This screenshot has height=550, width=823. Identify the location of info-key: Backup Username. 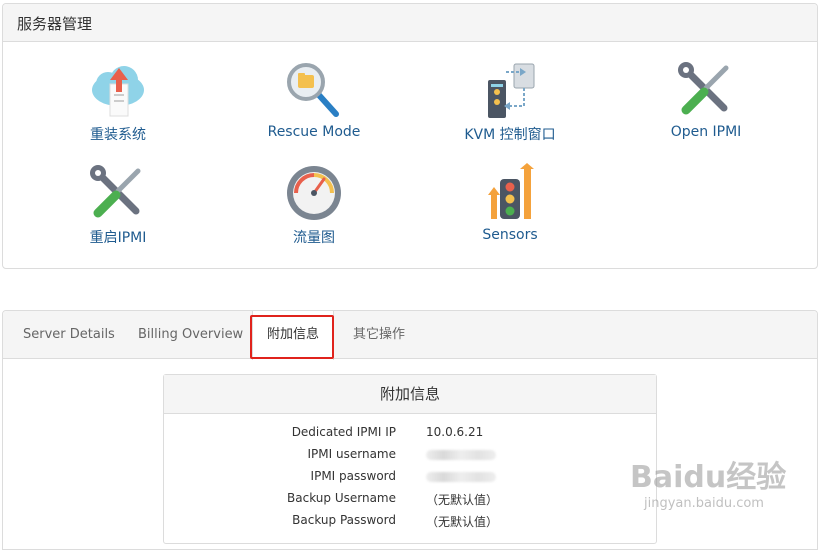
(341, 498).